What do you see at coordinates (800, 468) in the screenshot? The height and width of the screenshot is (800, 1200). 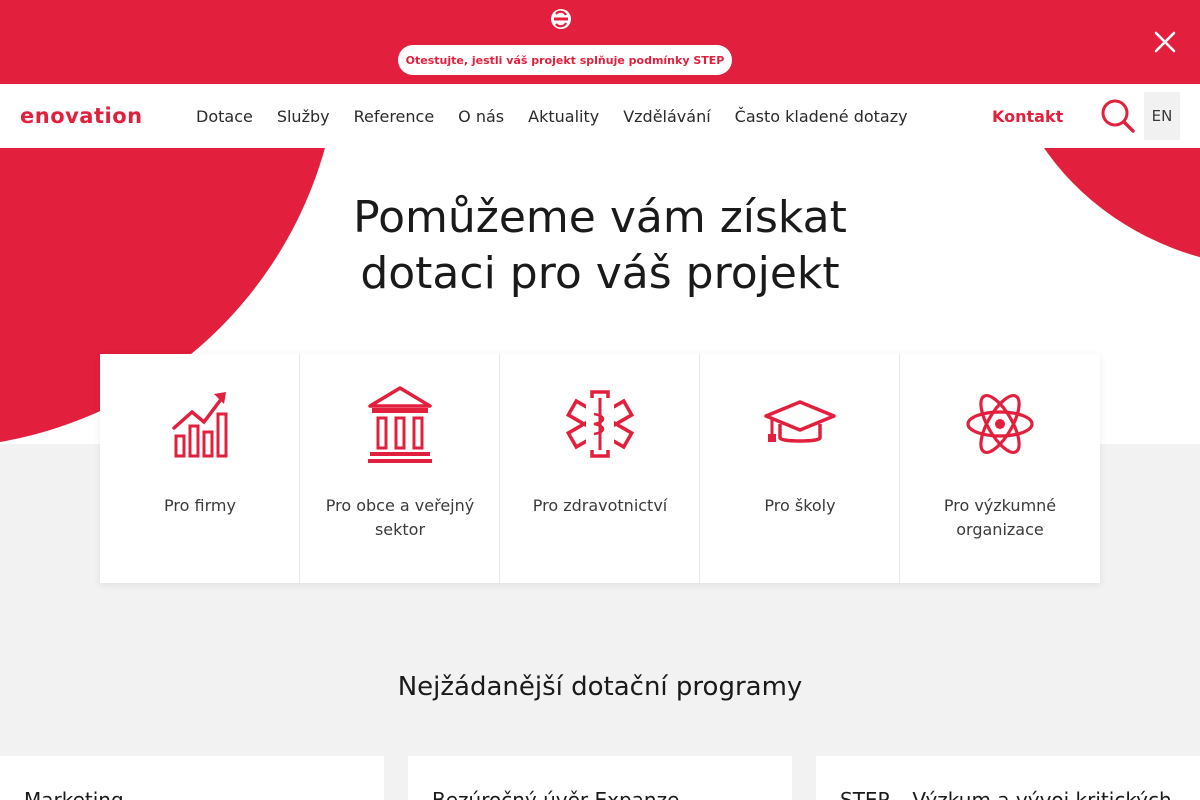 I see `category-card-skoly: Pro školy` at bounding box center [800, 468].